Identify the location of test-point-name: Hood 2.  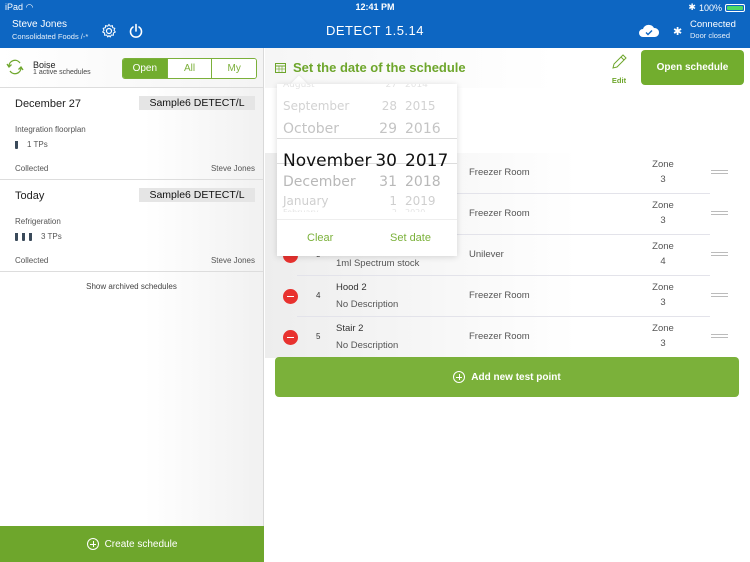
(351, 287).